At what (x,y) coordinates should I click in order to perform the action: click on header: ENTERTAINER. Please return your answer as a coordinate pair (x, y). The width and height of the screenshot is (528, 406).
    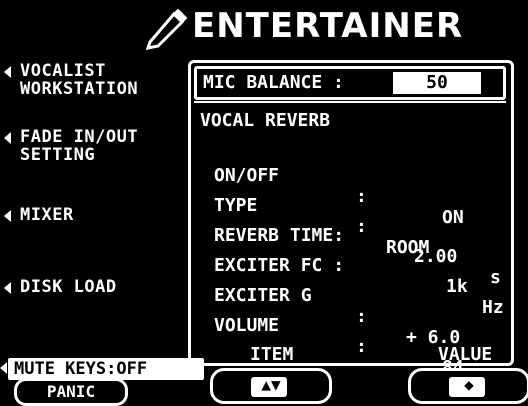
    Looking at the image, I should click on (264, 25).